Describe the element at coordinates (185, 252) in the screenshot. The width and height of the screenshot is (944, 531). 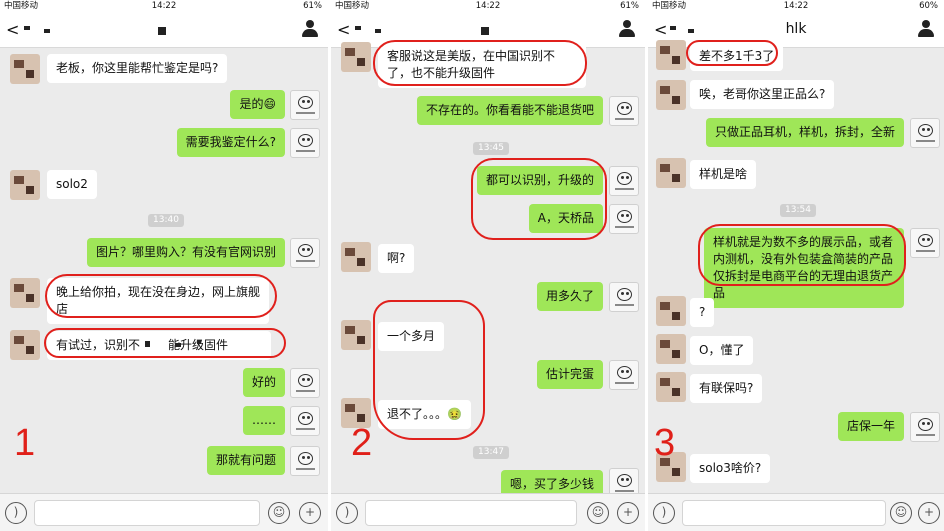
I see `message-bubble: 图片？哪里购入？有没有官网识别` at that location.